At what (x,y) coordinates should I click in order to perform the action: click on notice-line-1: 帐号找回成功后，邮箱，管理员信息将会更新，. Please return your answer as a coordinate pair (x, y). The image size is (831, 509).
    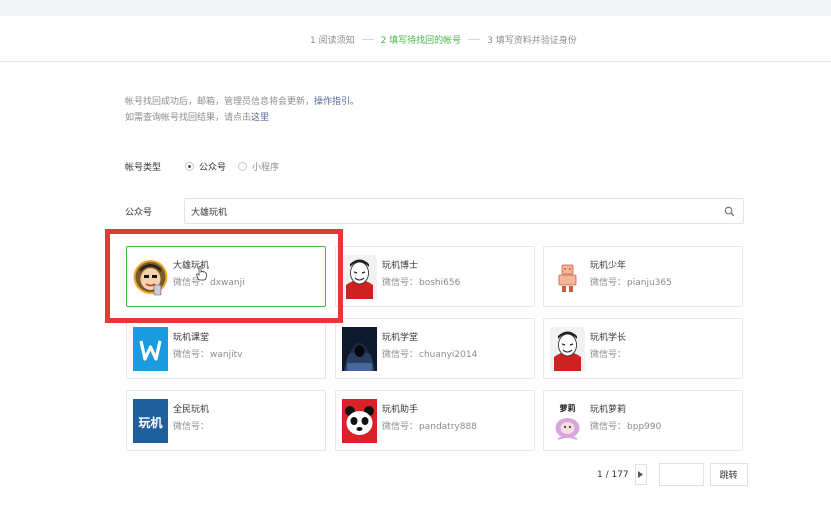
    Looking at the image, I should click on (220, 102).